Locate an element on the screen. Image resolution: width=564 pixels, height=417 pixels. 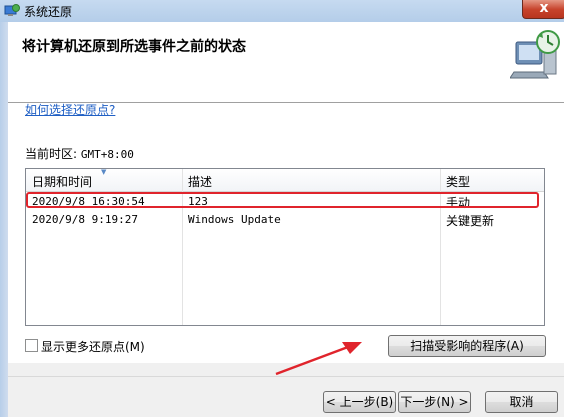
restore-icon is located at coordinates (12, 10).